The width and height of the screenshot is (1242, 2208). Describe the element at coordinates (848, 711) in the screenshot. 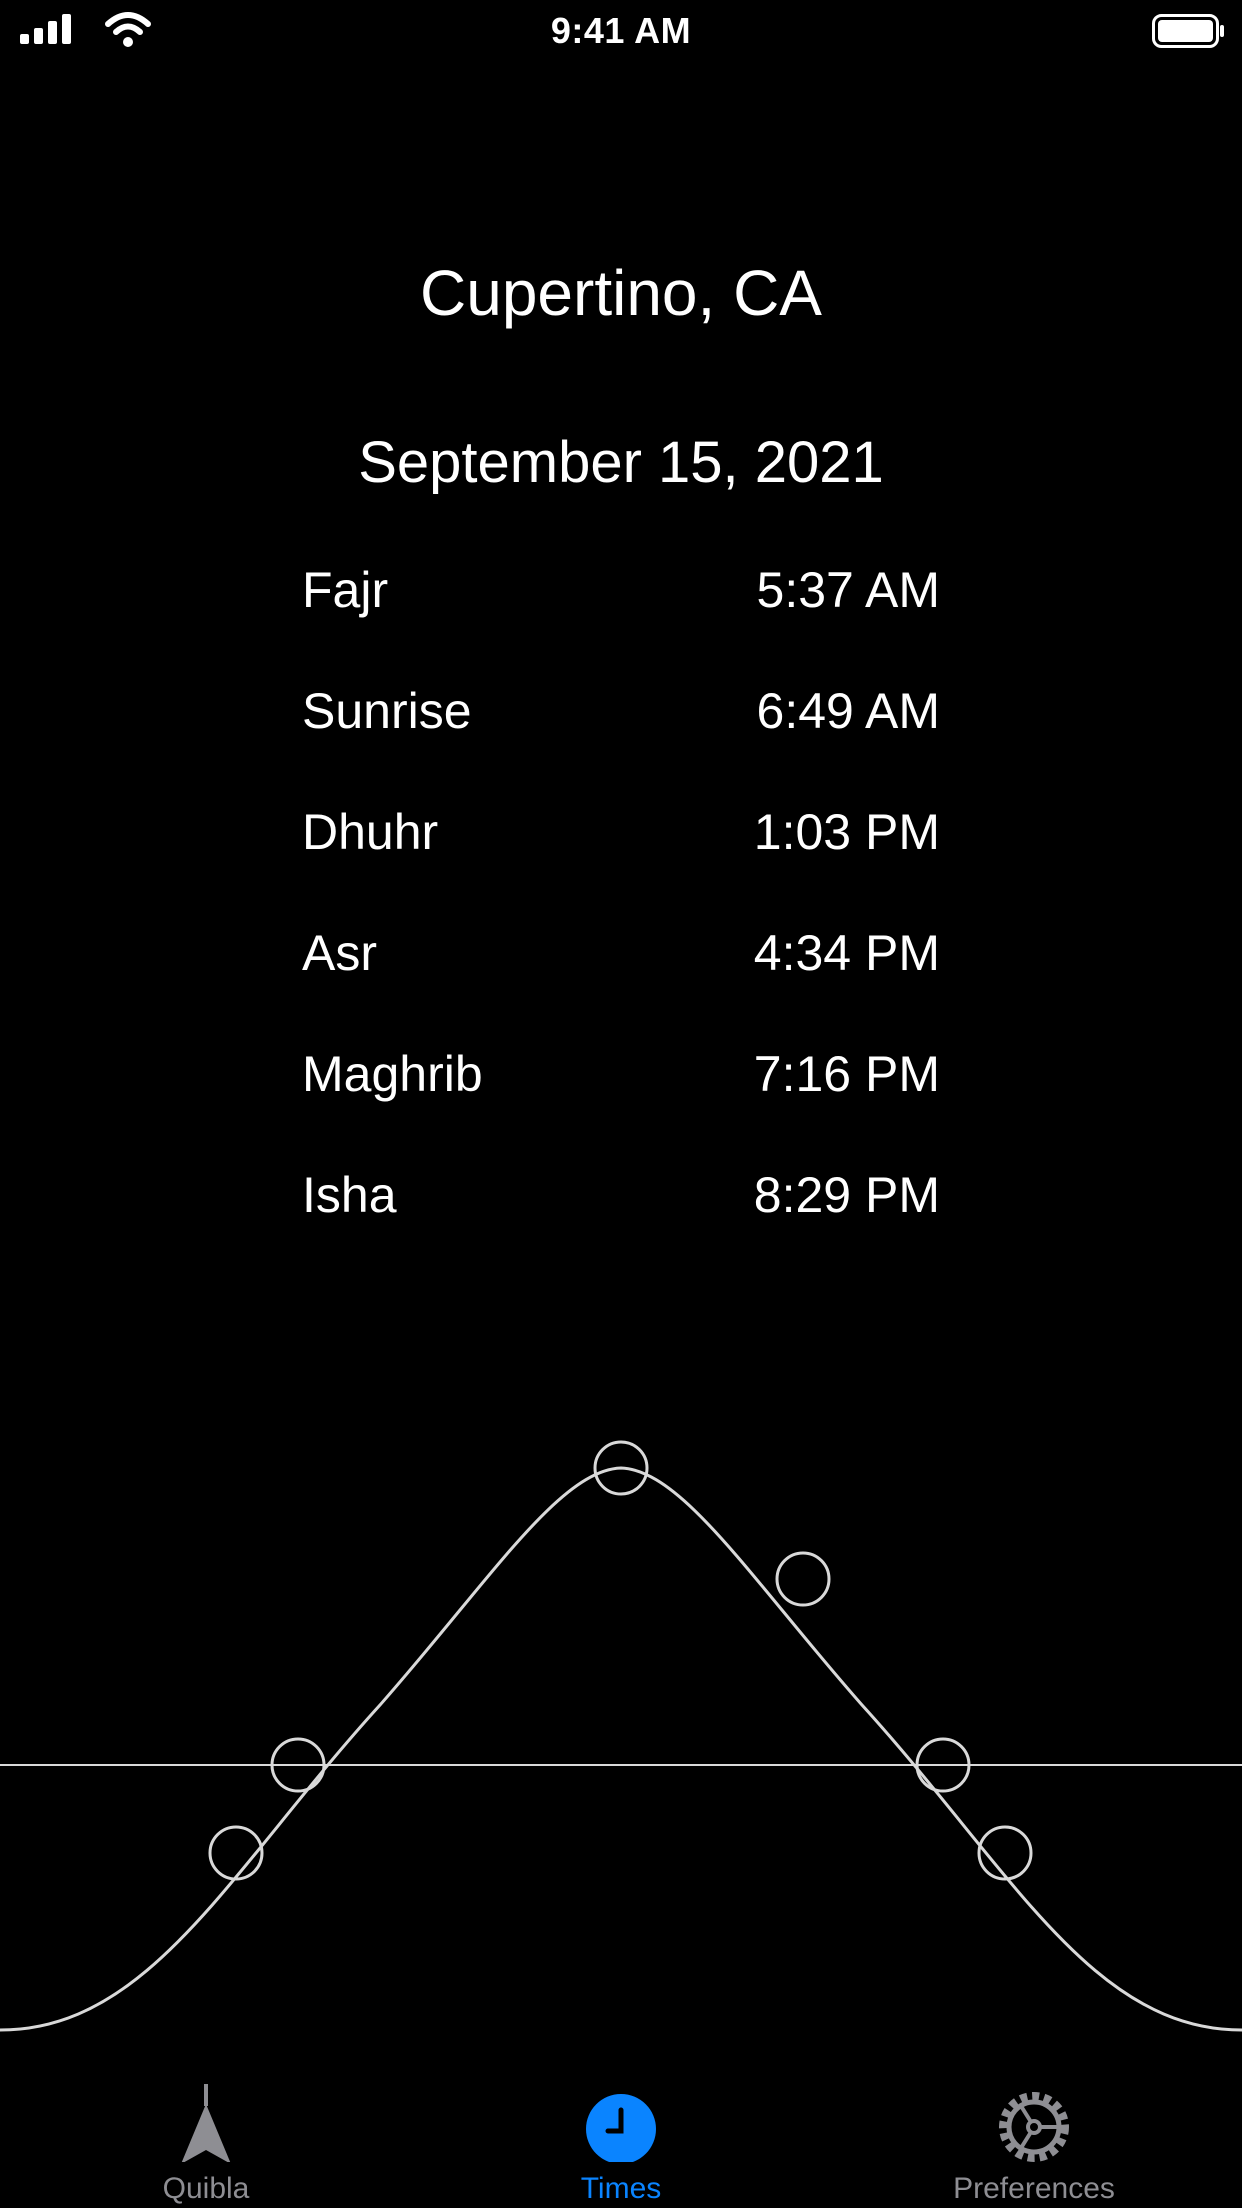

I see `prayer-time: 6:49 AM` at that location.